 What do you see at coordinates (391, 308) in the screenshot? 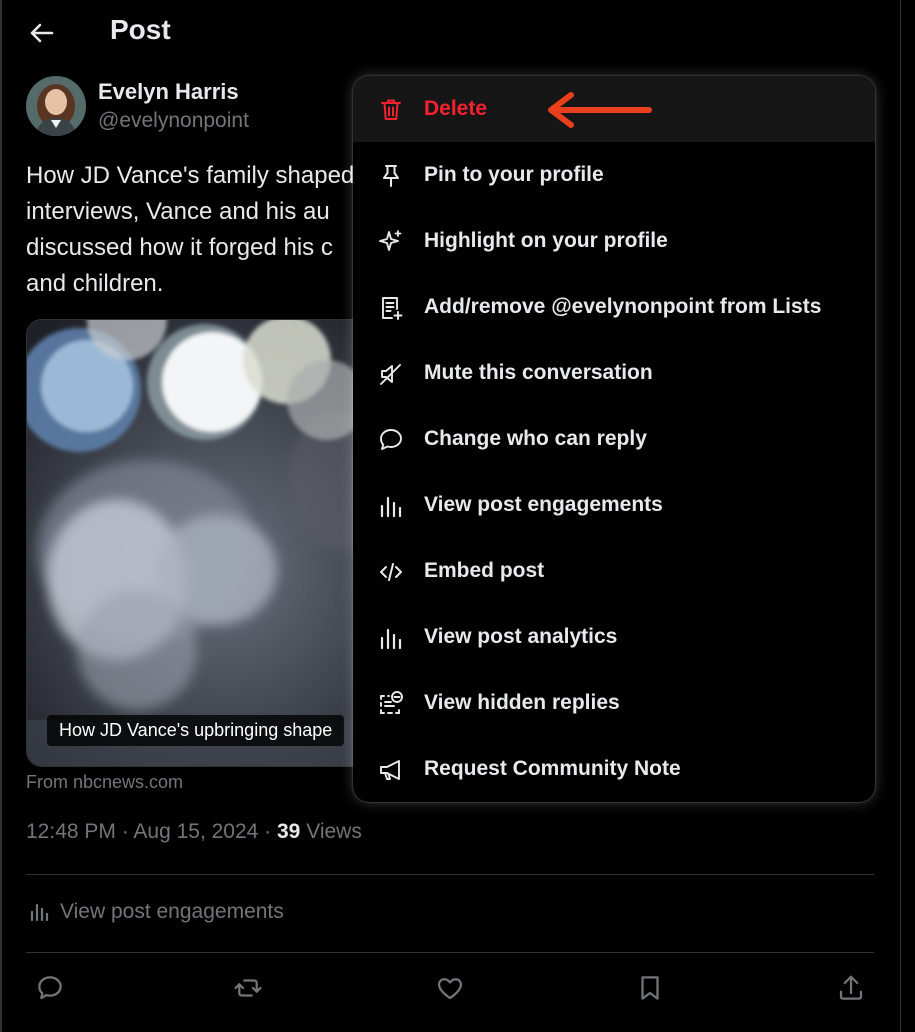
I see `list-add-icon` at bounding box center [391, 308].